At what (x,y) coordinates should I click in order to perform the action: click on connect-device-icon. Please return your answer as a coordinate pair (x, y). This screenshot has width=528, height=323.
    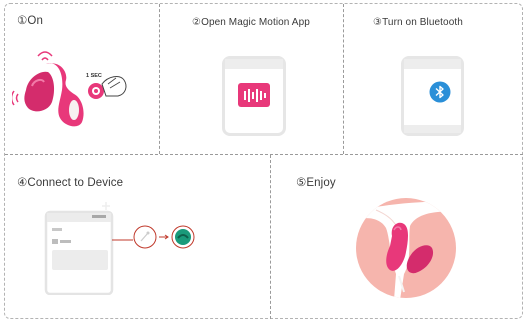
    Looking at the image, I should click on (124, 247).